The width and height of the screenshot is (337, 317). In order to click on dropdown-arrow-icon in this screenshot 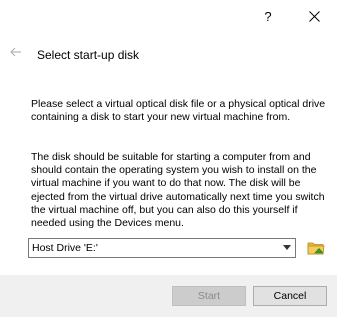, I will do `click(287, 247)`.